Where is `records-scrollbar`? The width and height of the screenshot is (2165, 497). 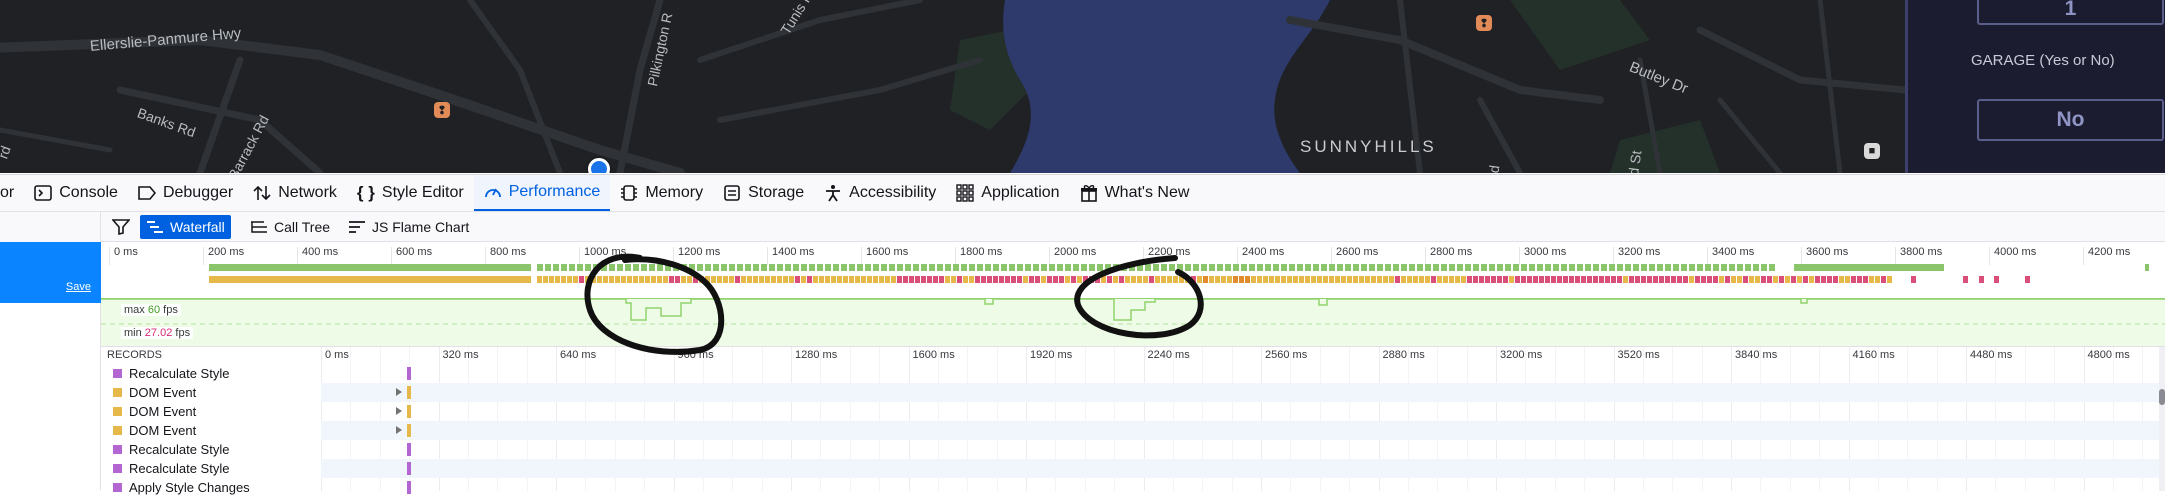
records-scrollbar is located at coordinates (2162, 419).